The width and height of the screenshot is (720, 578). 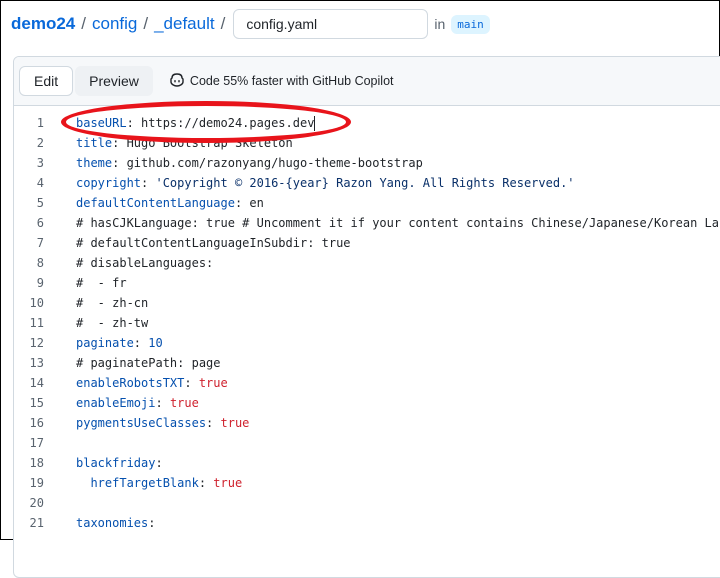 What do you see at coordinates (36, 303) in the screenshot?
I see `line-number: 10` at bounding box center [36, 303].